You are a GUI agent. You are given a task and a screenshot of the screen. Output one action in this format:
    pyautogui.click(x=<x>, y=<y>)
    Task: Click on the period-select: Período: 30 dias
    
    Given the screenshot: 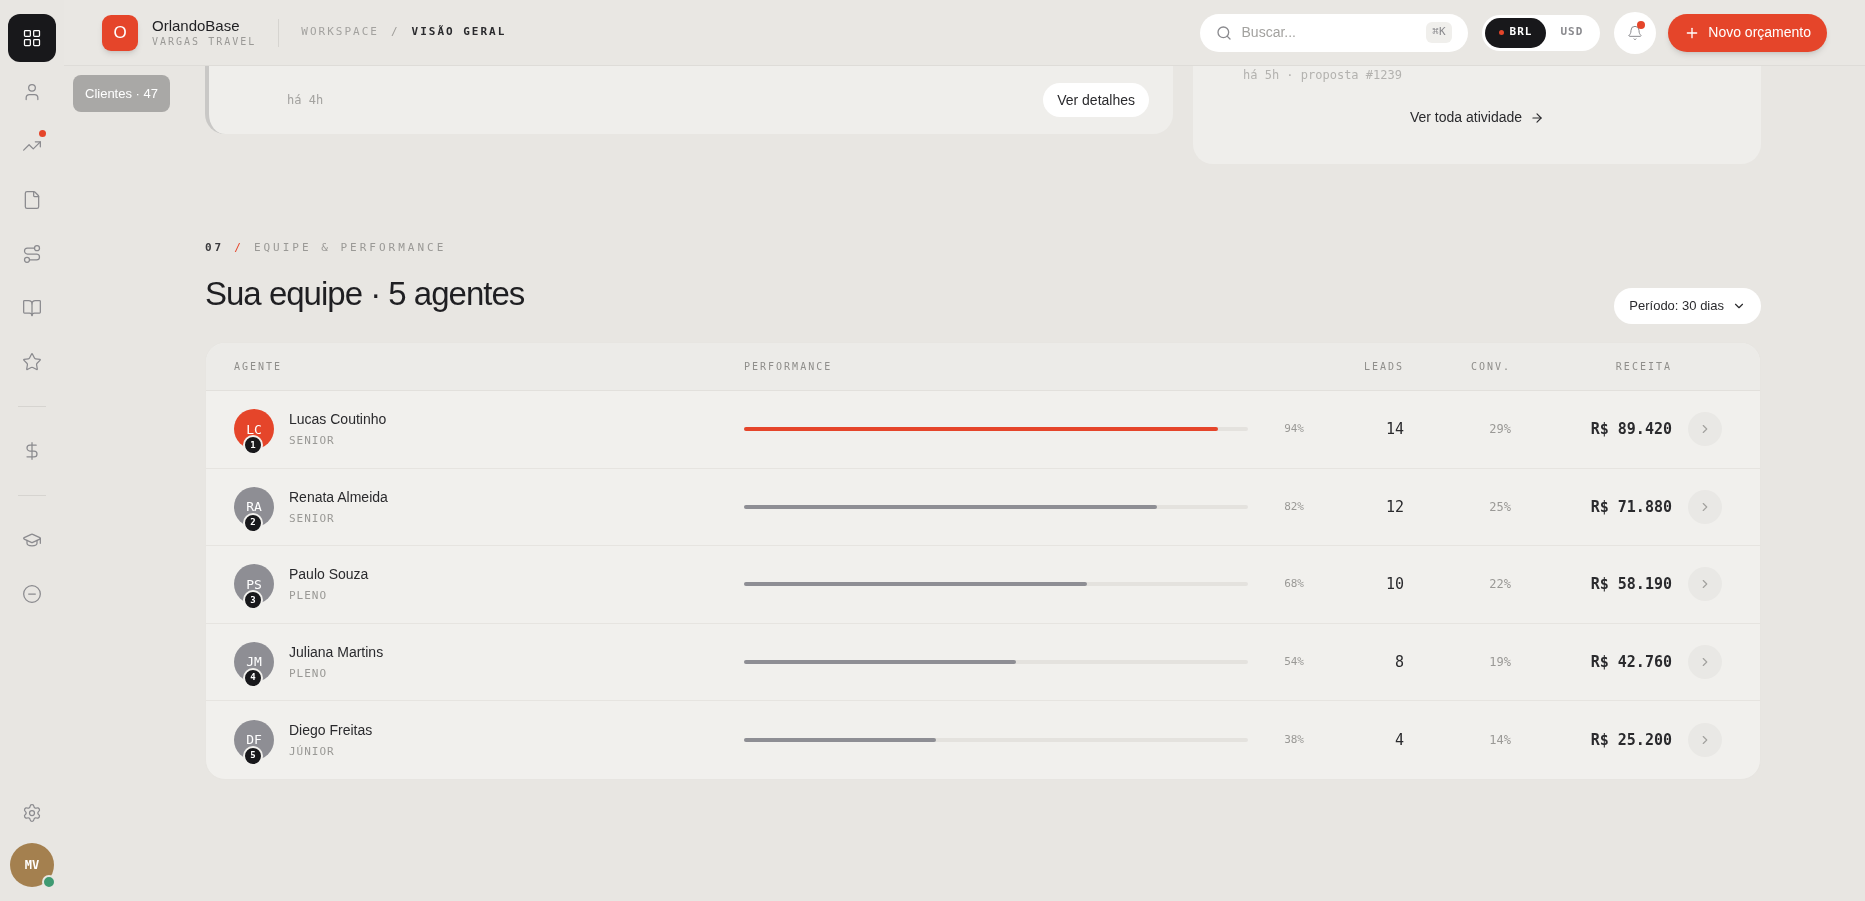 What is the action you would take?
    pyautogui.click(x=1687, y=306)
    